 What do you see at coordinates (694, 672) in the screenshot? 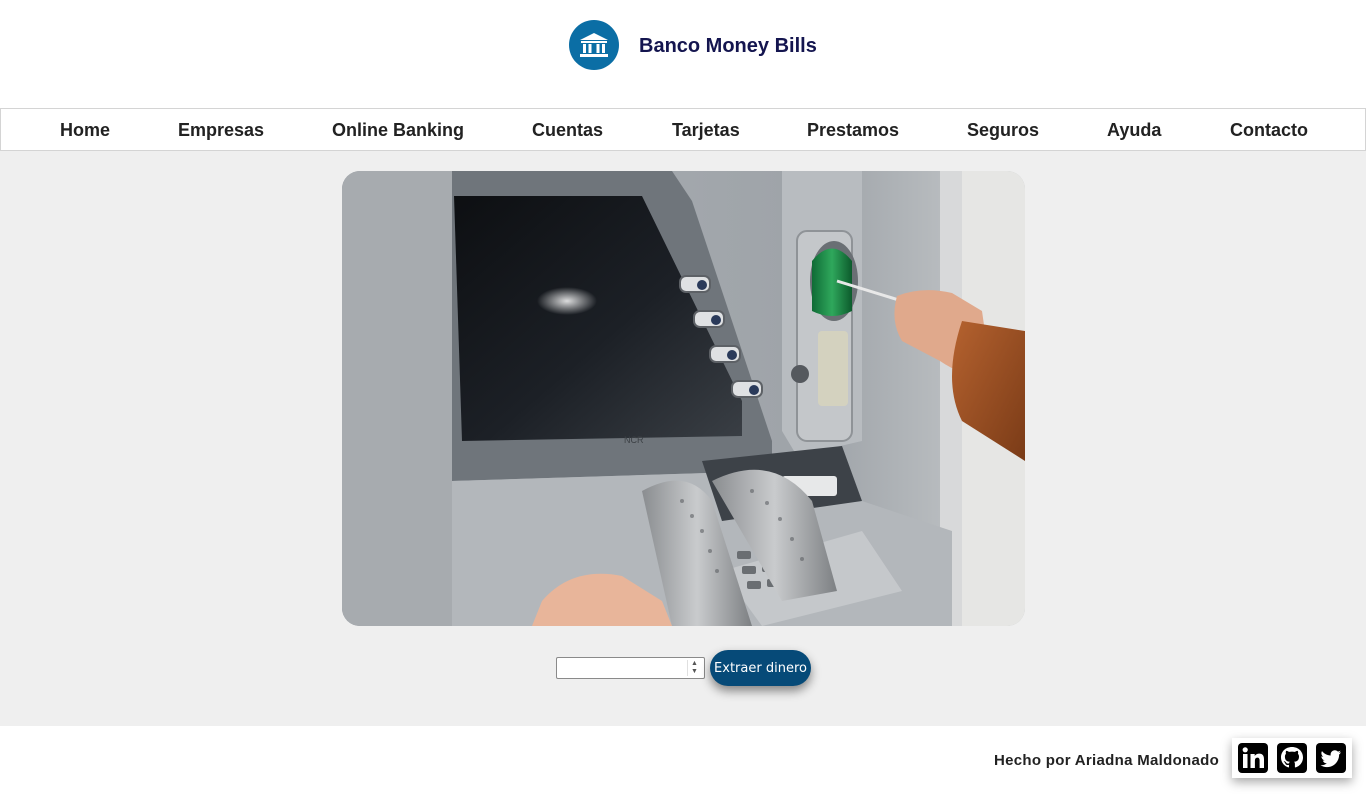
I see `stepper-down-icon: ▼` at bounding box center [694, 672].